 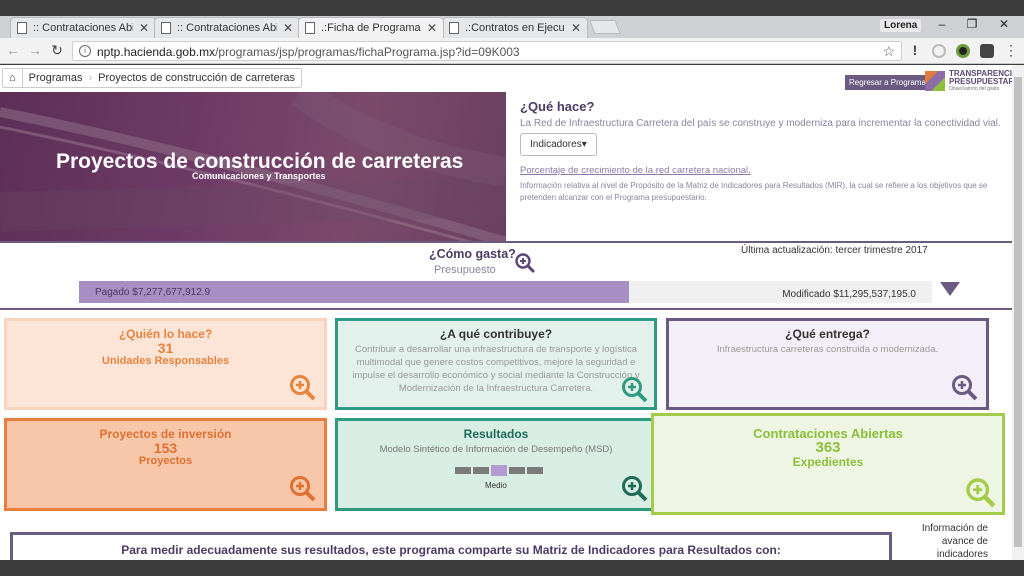 I want to click on card-title: Proyectos de inversión, so click(x=165, y=434).